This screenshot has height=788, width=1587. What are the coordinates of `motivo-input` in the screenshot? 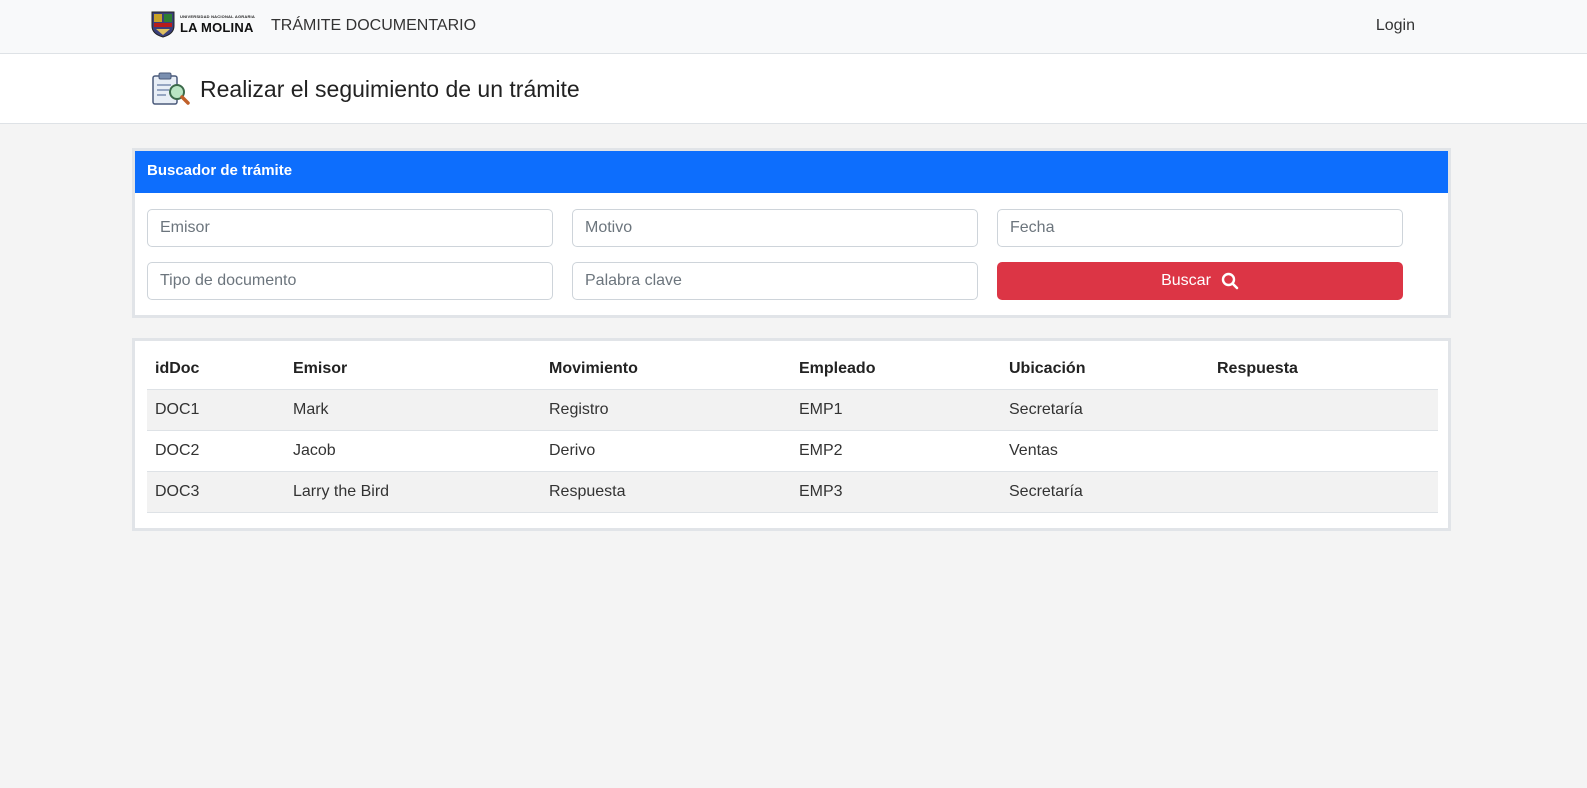 It's located at (775, 228).